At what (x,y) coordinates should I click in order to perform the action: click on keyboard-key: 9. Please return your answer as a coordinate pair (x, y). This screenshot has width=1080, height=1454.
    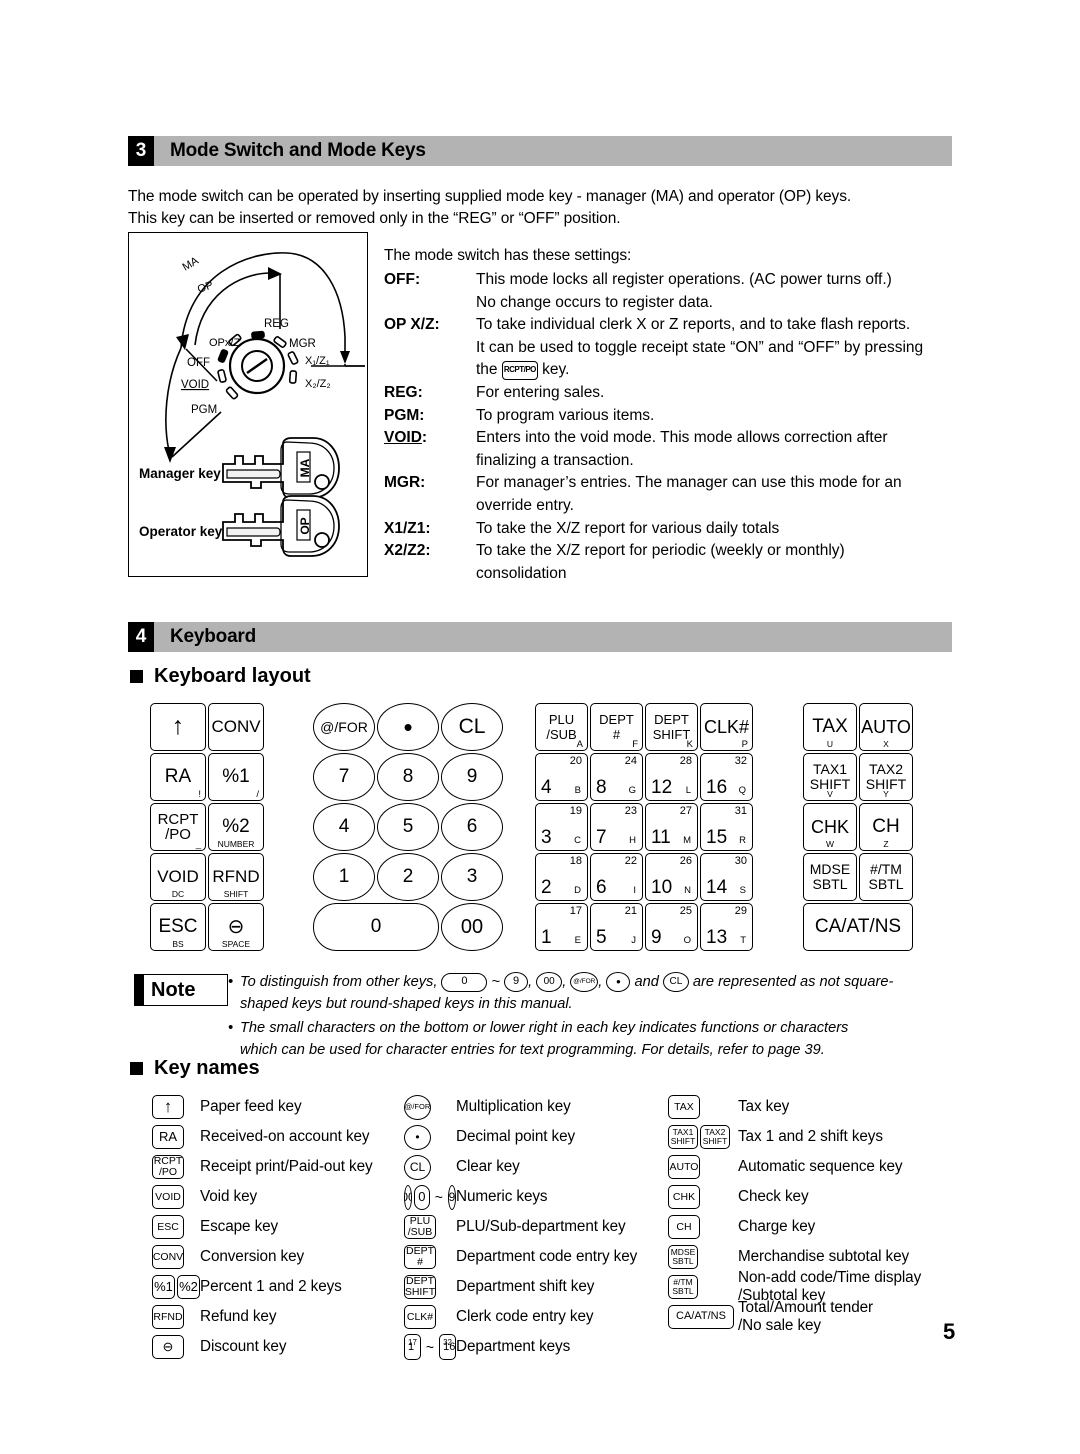
    Looking at the image, I should click on (472, 777).